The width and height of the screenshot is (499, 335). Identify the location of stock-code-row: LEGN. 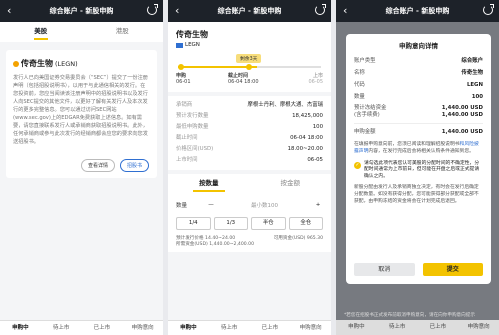
(249, 45).